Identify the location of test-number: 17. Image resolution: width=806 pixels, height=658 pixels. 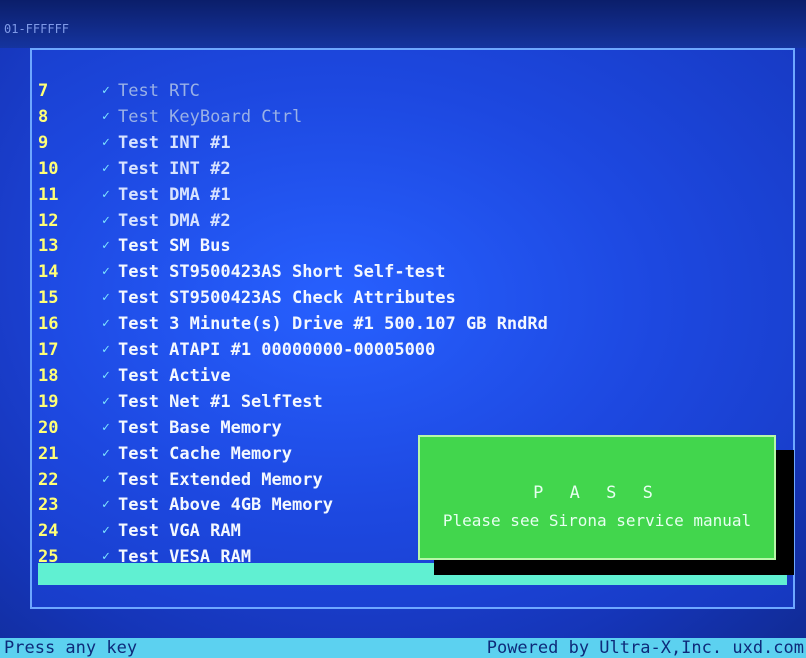
(48, 350).